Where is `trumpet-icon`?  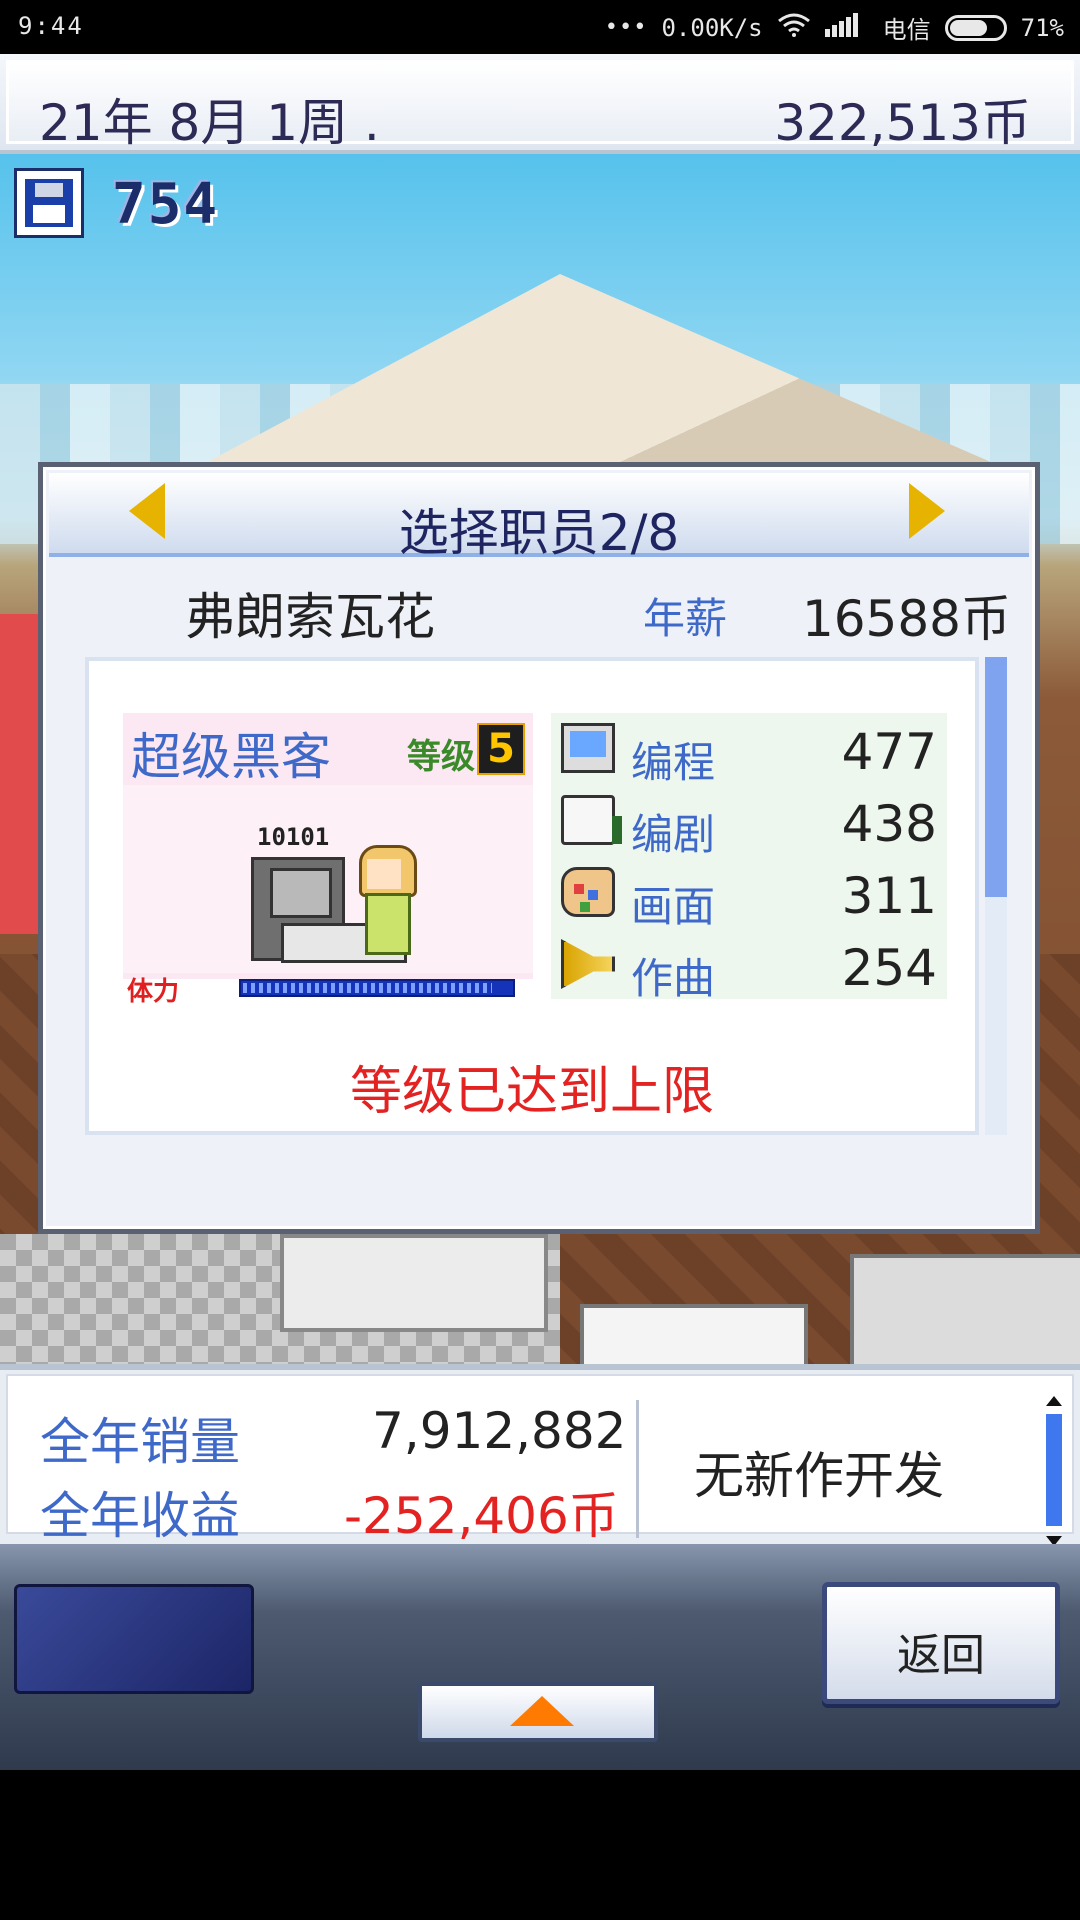
trumpet-icon is located at coordinates (588, 964).